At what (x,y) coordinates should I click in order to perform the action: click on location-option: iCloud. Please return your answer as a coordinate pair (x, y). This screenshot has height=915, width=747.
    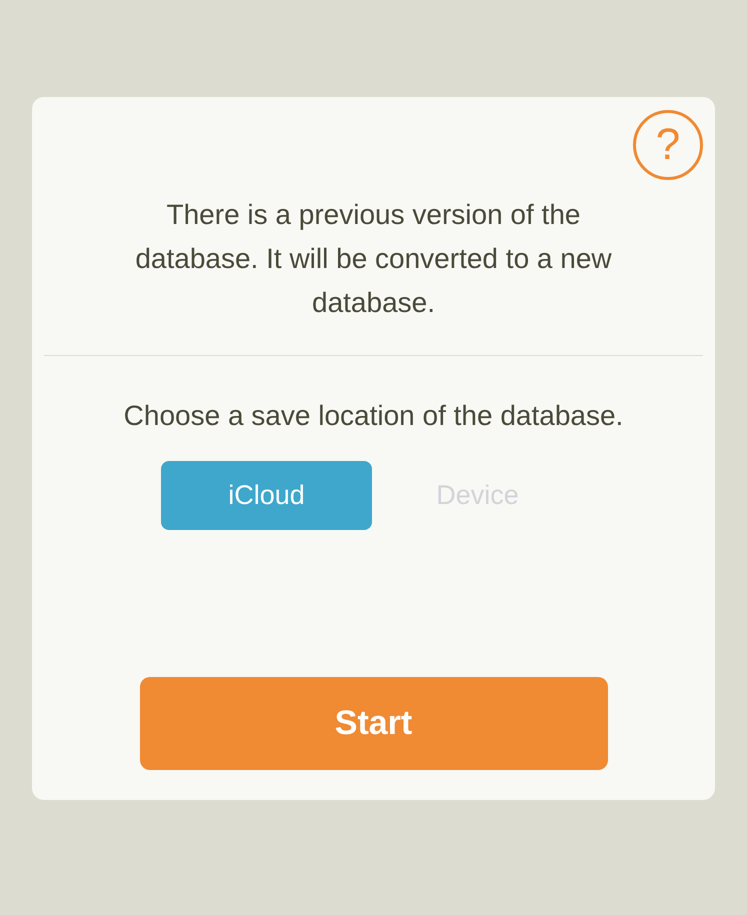
    Looking at the image, I should click on (266, 495).